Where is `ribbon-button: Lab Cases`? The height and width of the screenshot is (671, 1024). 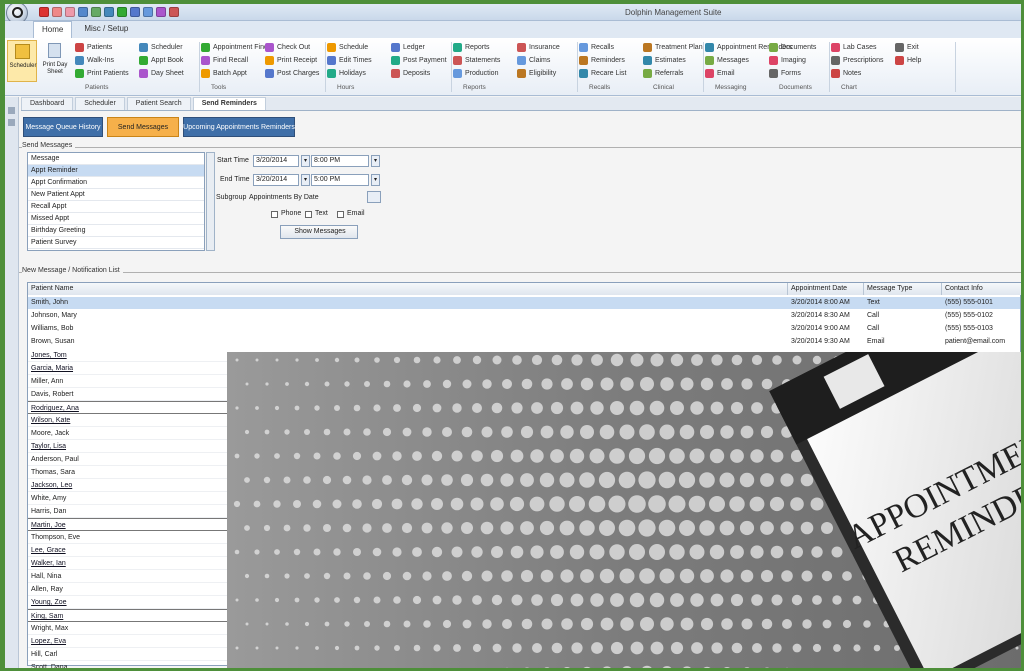 ribbon-button: Lab Cases is located at coordinates (857, 47).